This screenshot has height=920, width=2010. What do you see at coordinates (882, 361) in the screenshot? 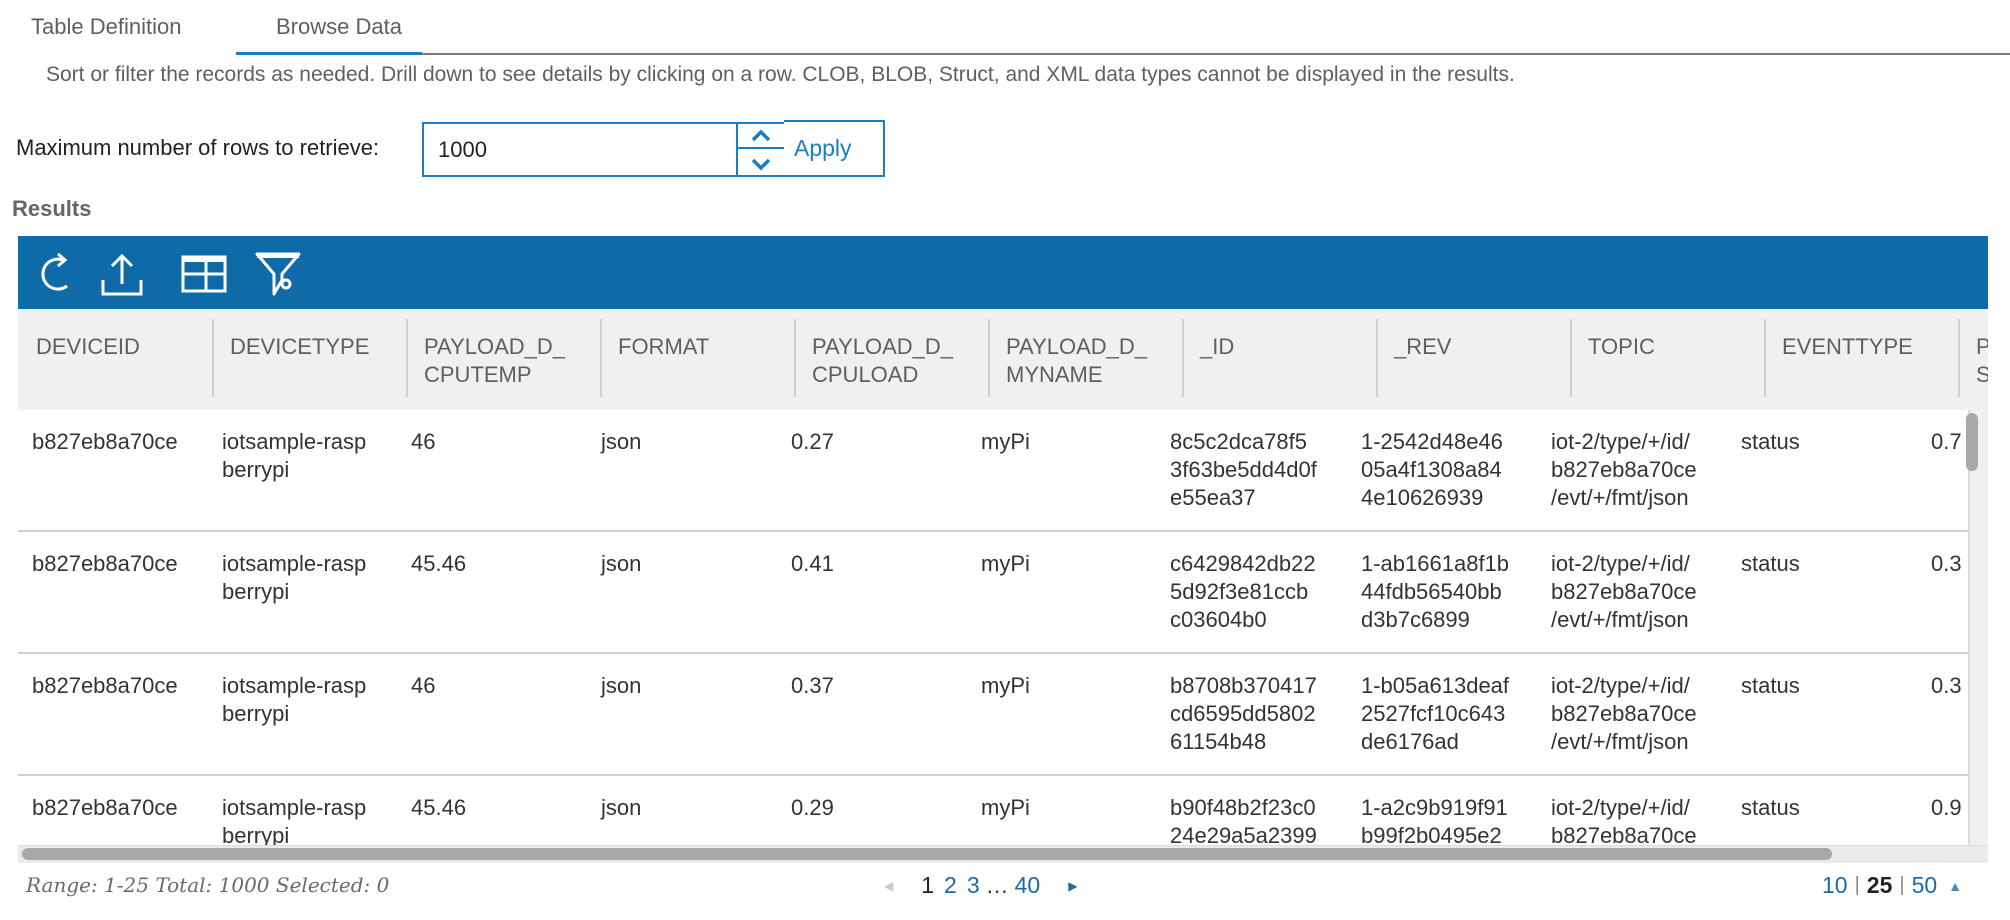
I see `column-header-cpuload: PAYLOAD_D_ CPULOAD` at bounding box center [882, 361].